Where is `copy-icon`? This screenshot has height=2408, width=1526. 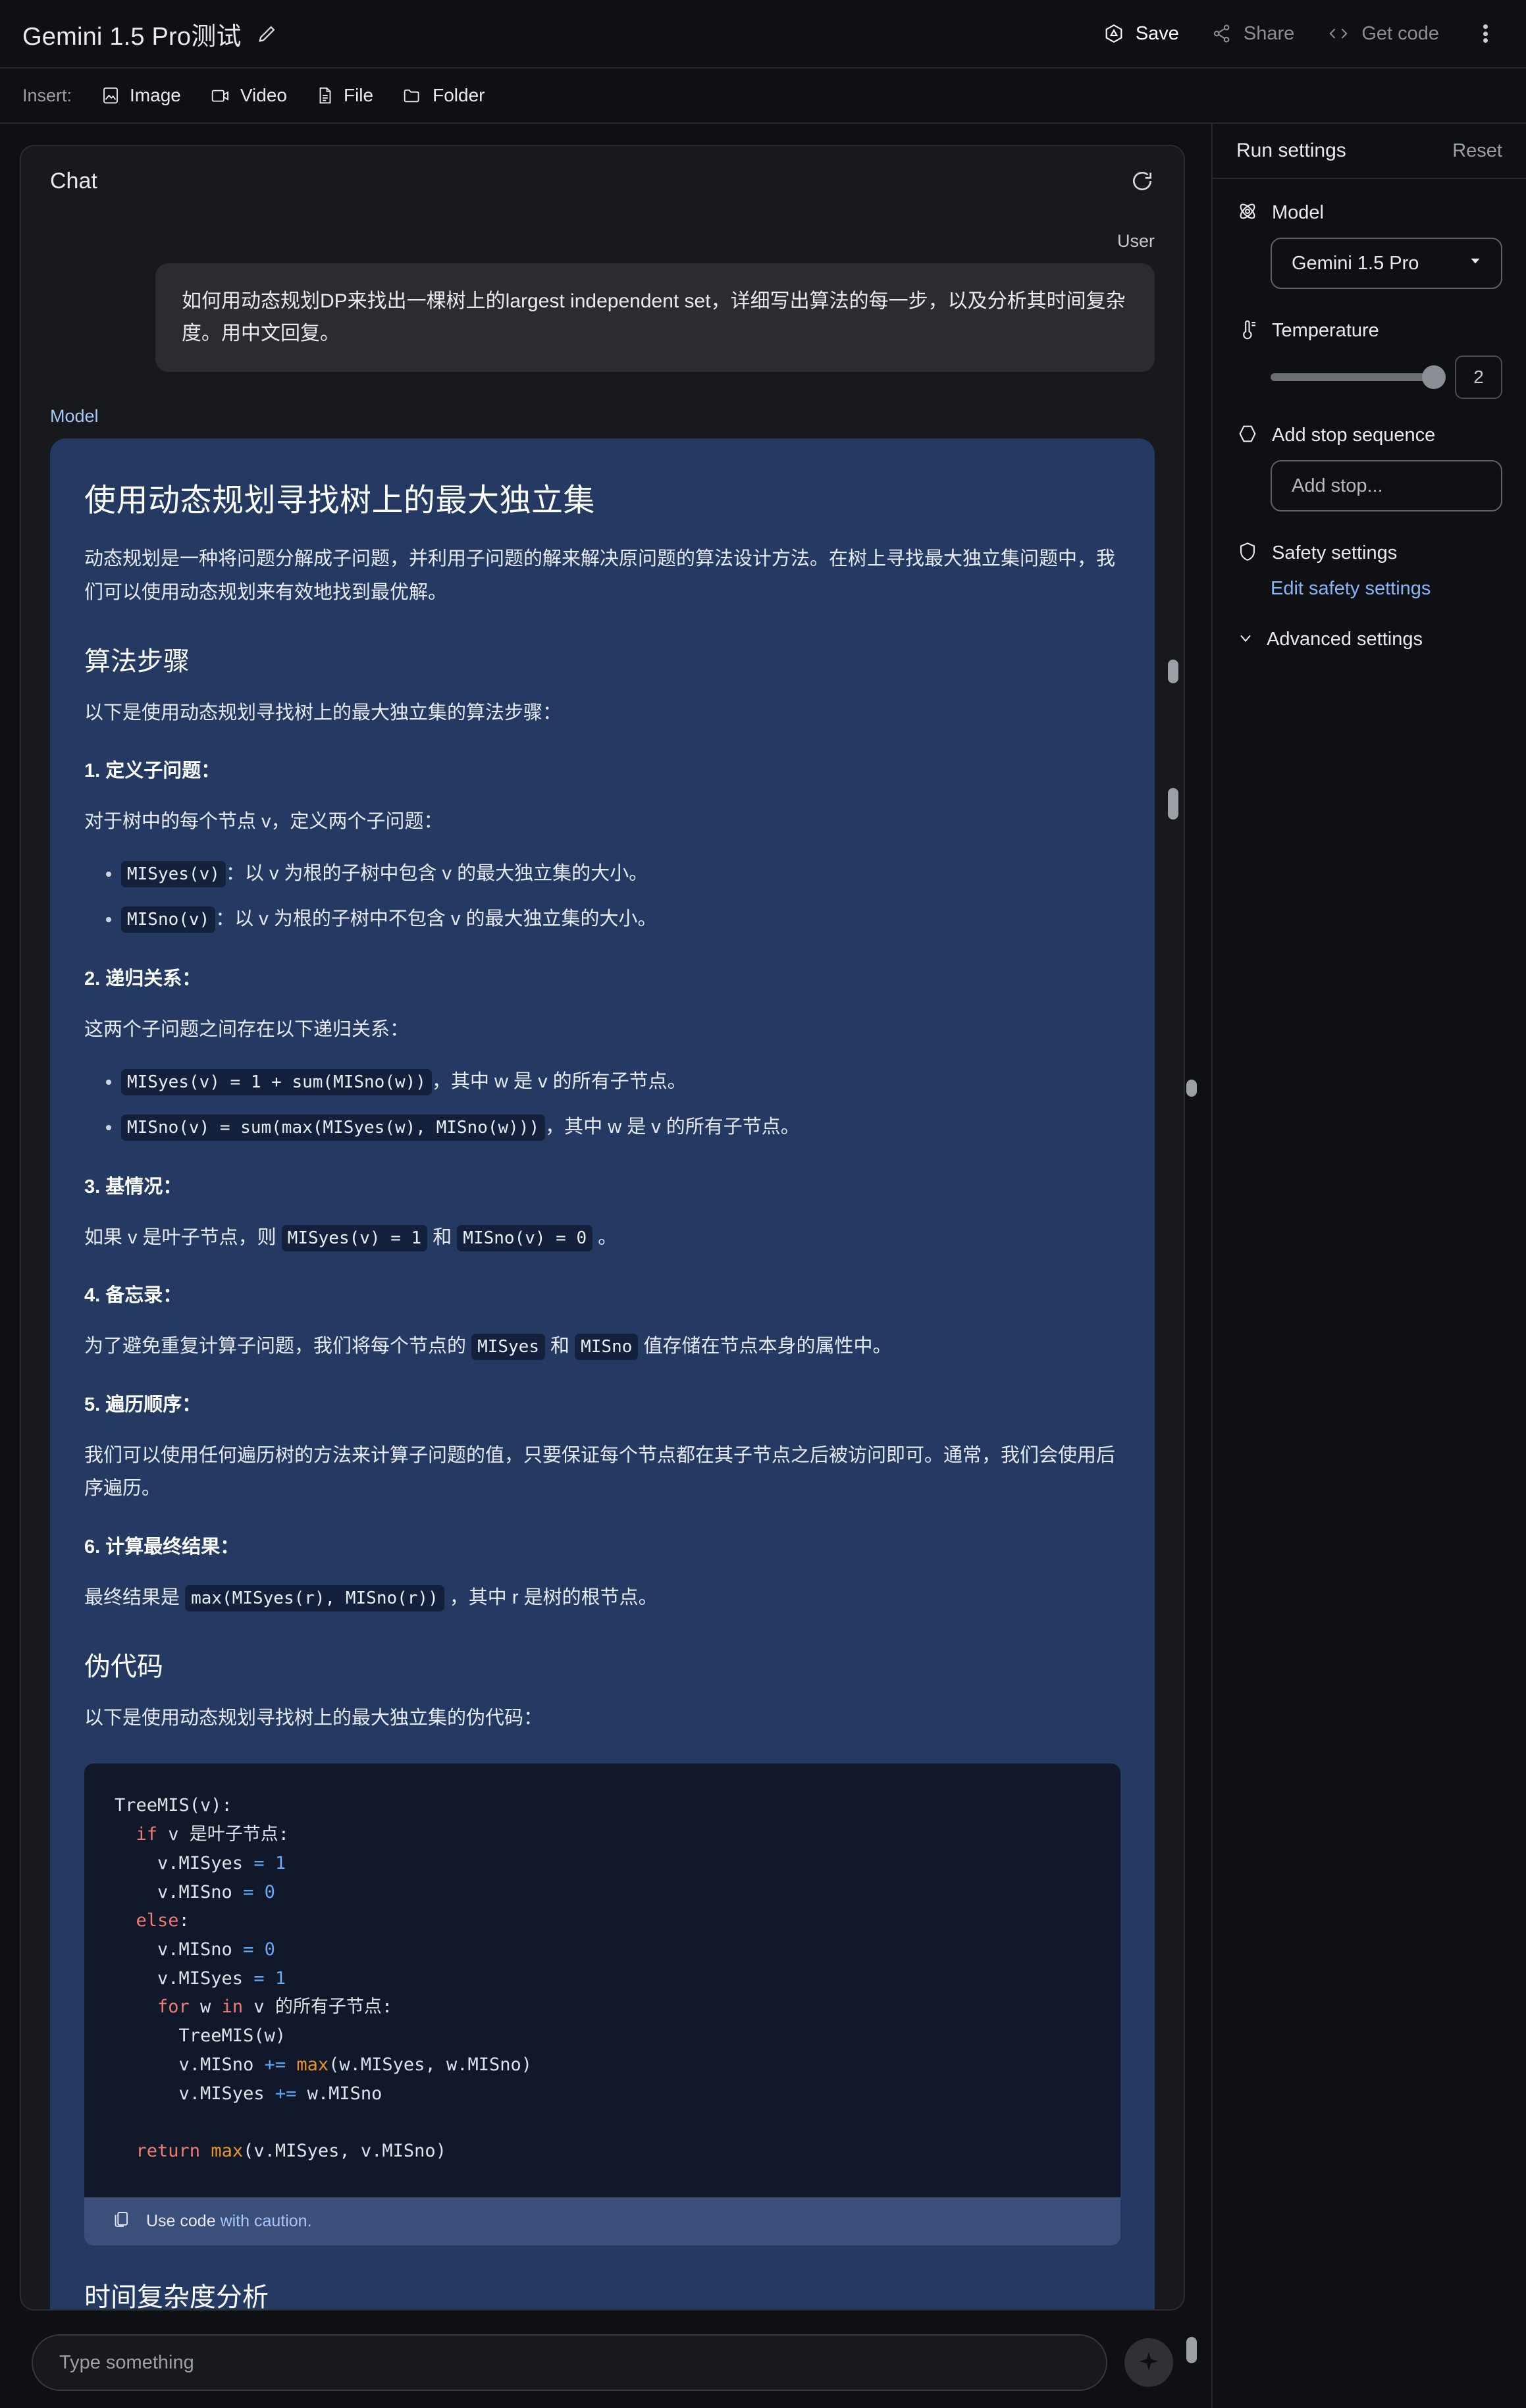
copy-icon is located at coordinates (120, 2222).